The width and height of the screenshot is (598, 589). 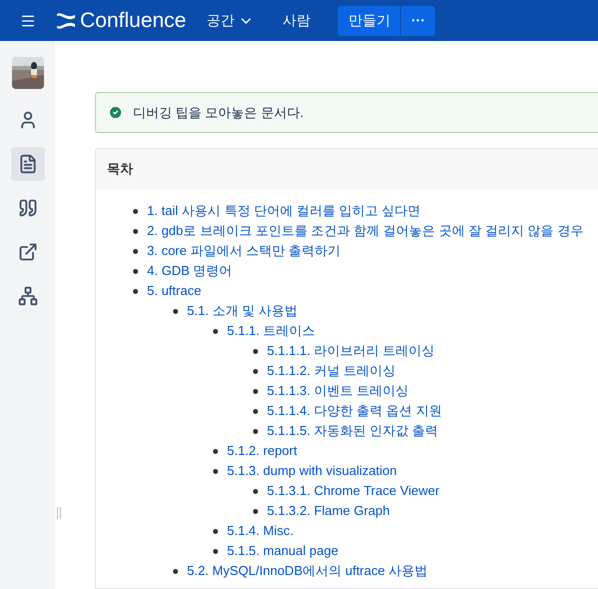 What do you see at coordinates (59, 513) in the screenshot?
I see `resize-handle-icon` at bounding box center [59, 513].